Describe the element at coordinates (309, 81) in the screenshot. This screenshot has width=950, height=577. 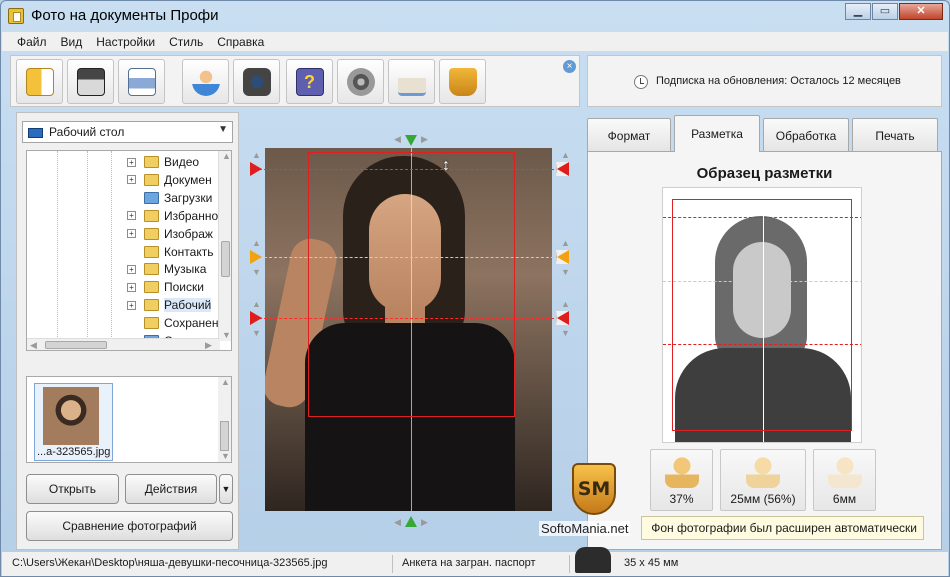
I see `help-button: ?` at that location.